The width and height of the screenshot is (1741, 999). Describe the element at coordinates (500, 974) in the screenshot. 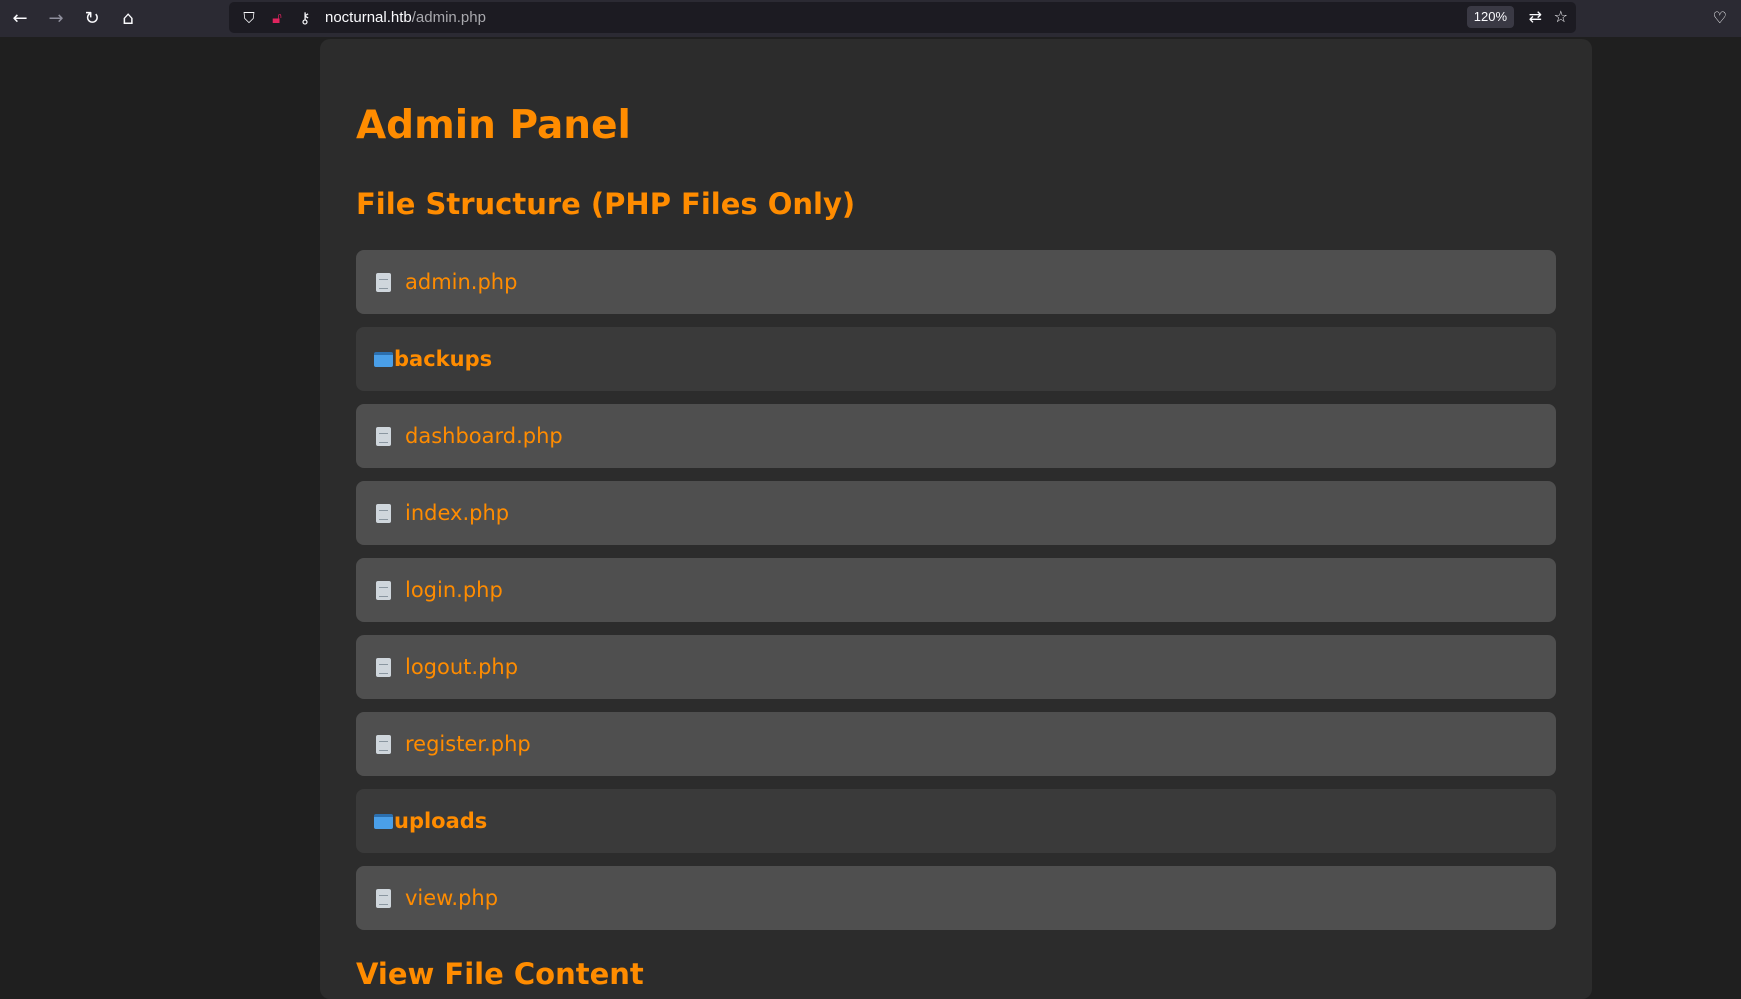

I see `view-file-content-heading: View File Content` at that location.